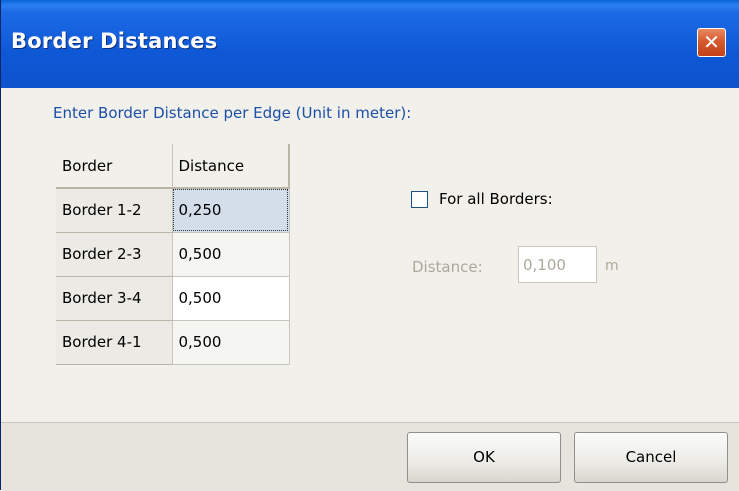 The height and width of the screenshot is (491, 739). Describe the element at coordinates (484, 457) in the screenshot. I see `ok-button: OK` at that location.